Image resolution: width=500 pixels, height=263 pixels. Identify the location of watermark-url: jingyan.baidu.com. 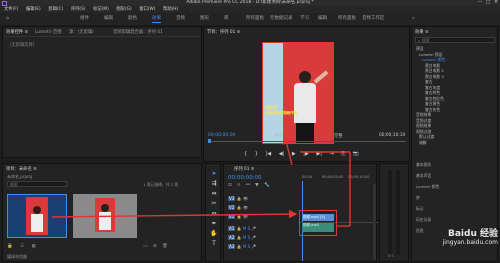
(470, 242).